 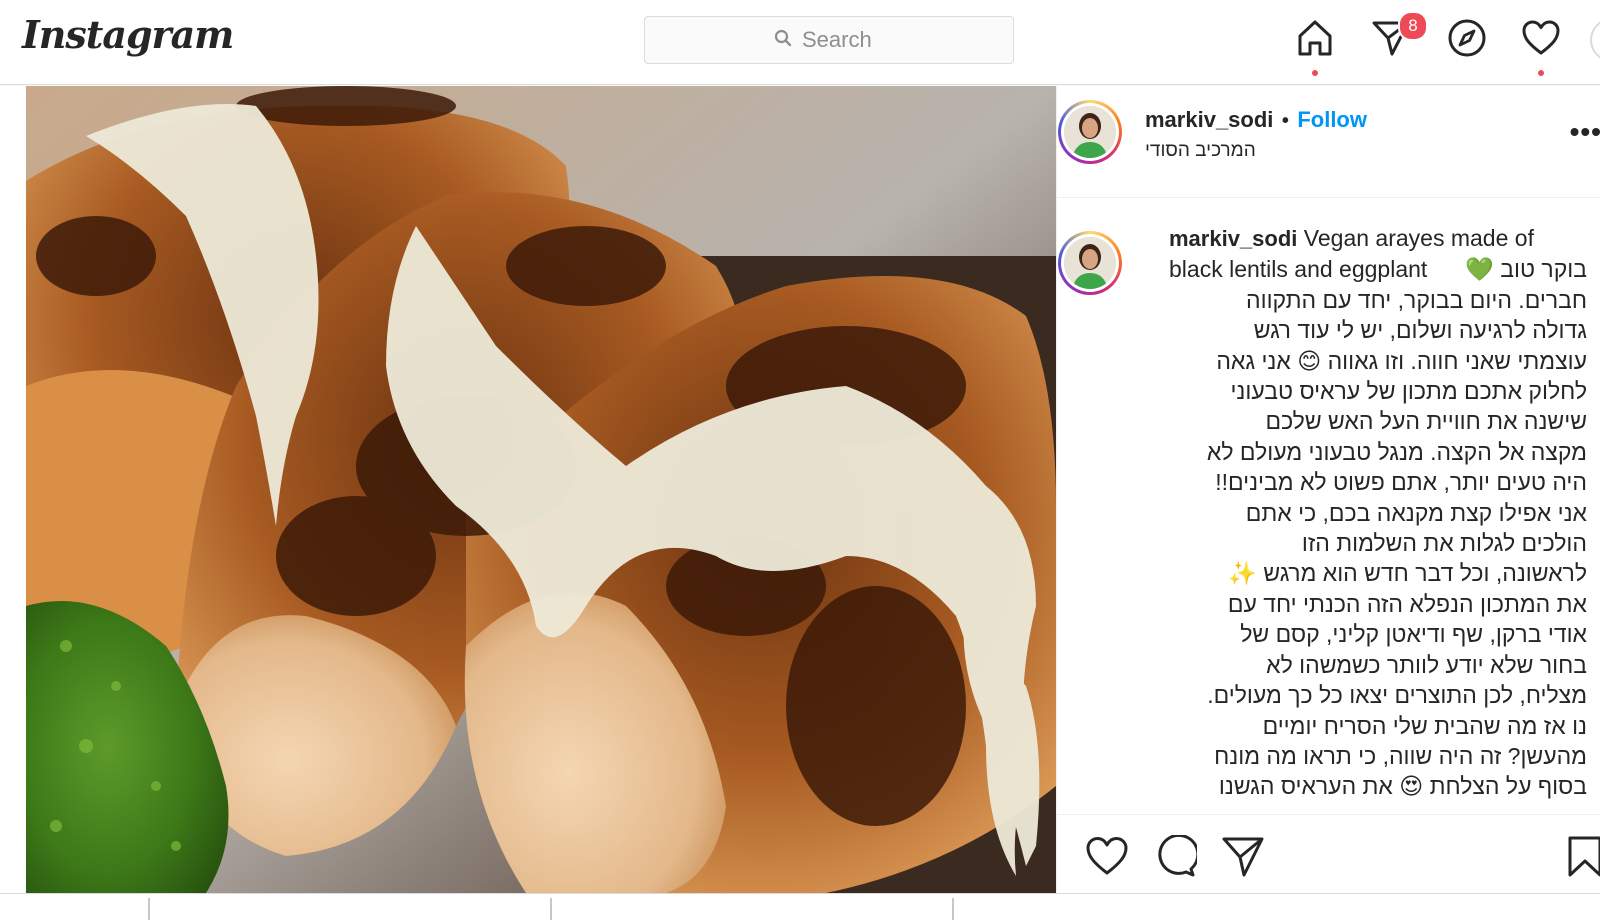 I want to click on messages-count-badge: 8, so click(x=1413, y=26).